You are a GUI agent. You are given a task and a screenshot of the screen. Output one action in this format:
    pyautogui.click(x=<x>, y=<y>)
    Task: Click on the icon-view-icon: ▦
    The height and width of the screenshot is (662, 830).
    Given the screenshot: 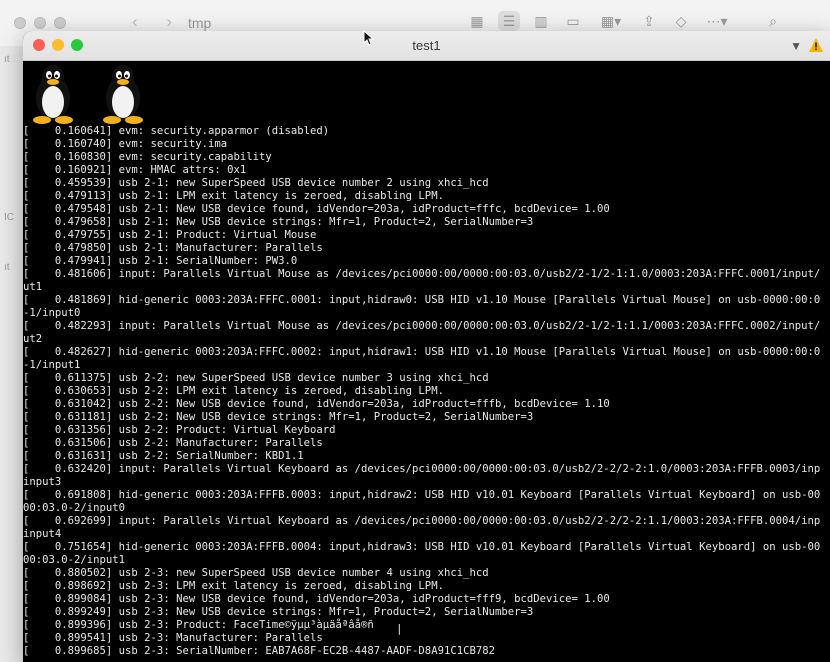 What is the action you would take?
    pyautogui.click(x=477, y=21)
    